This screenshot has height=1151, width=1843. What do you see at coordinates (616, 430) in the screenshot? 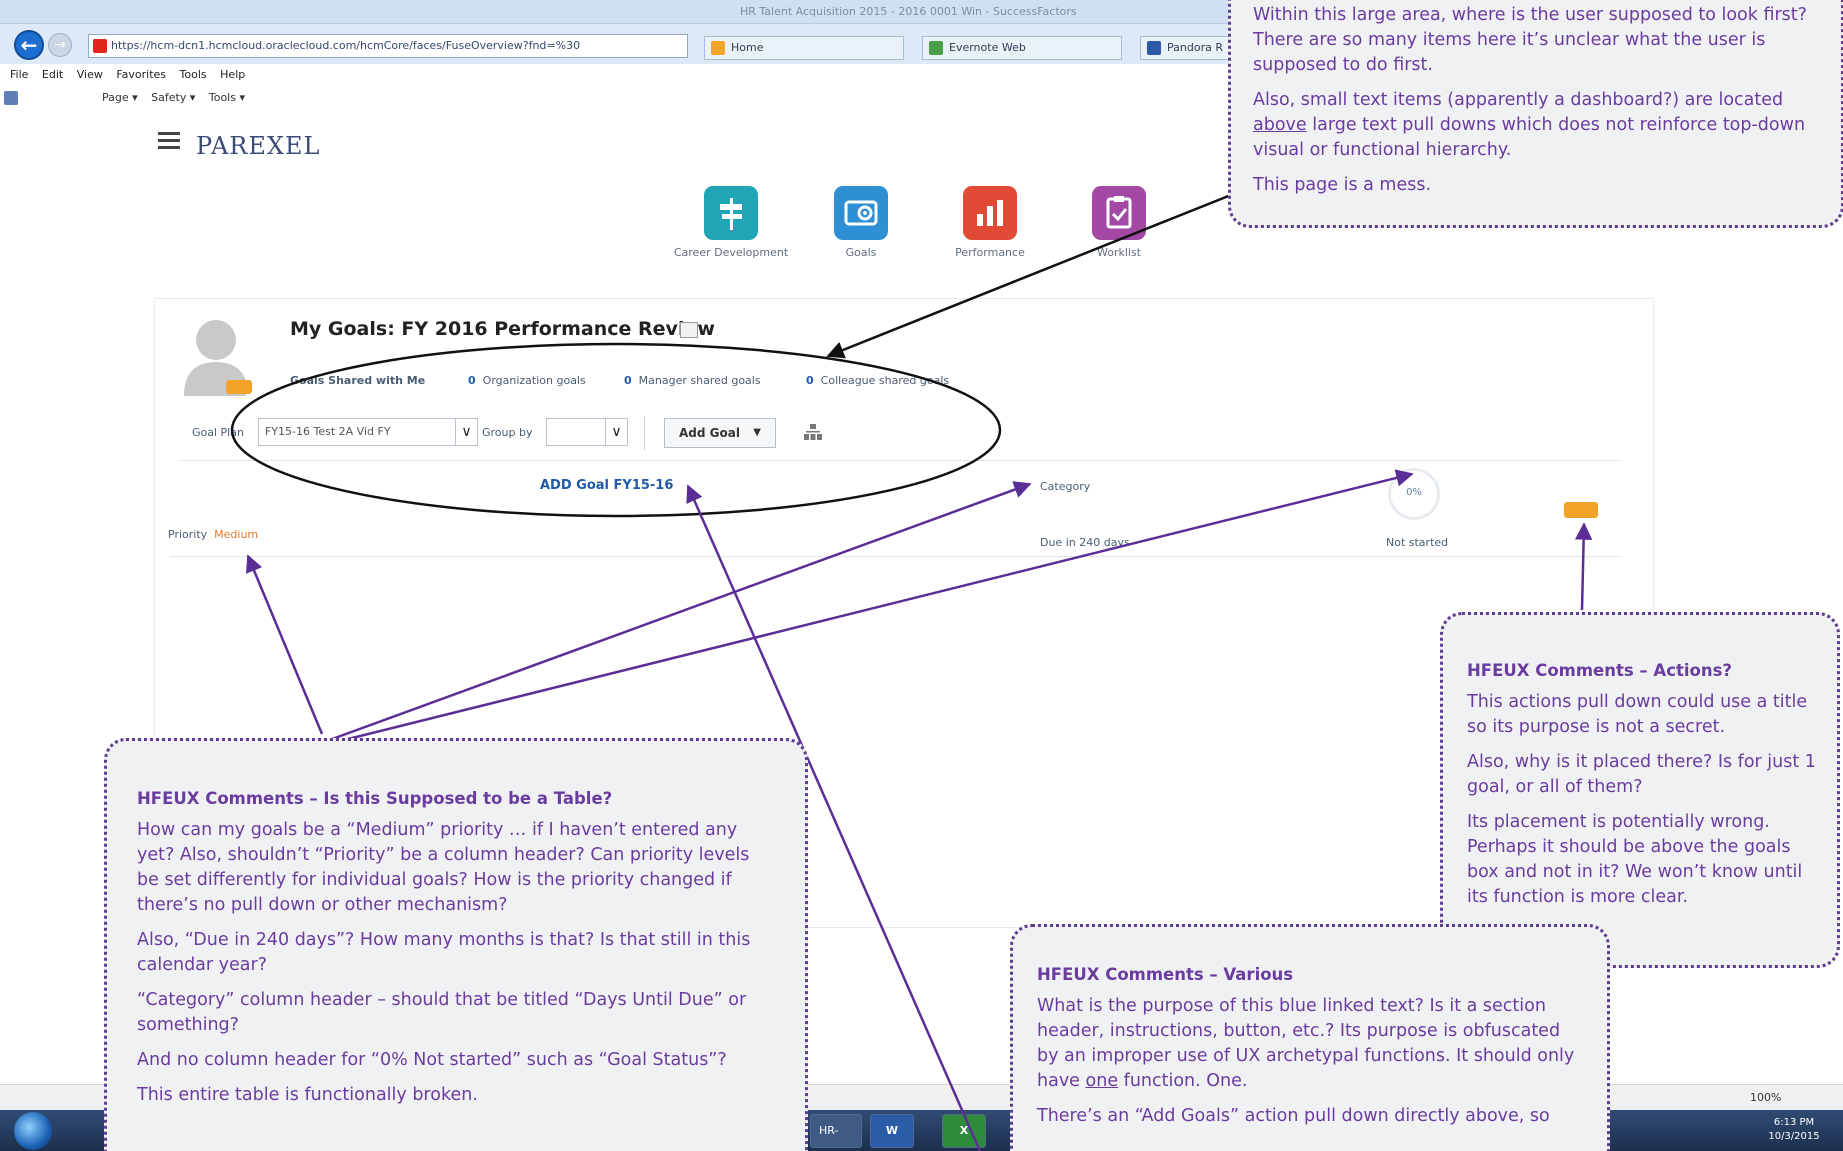
I see `highlight-ellipse` at bounding box center [616, 430].